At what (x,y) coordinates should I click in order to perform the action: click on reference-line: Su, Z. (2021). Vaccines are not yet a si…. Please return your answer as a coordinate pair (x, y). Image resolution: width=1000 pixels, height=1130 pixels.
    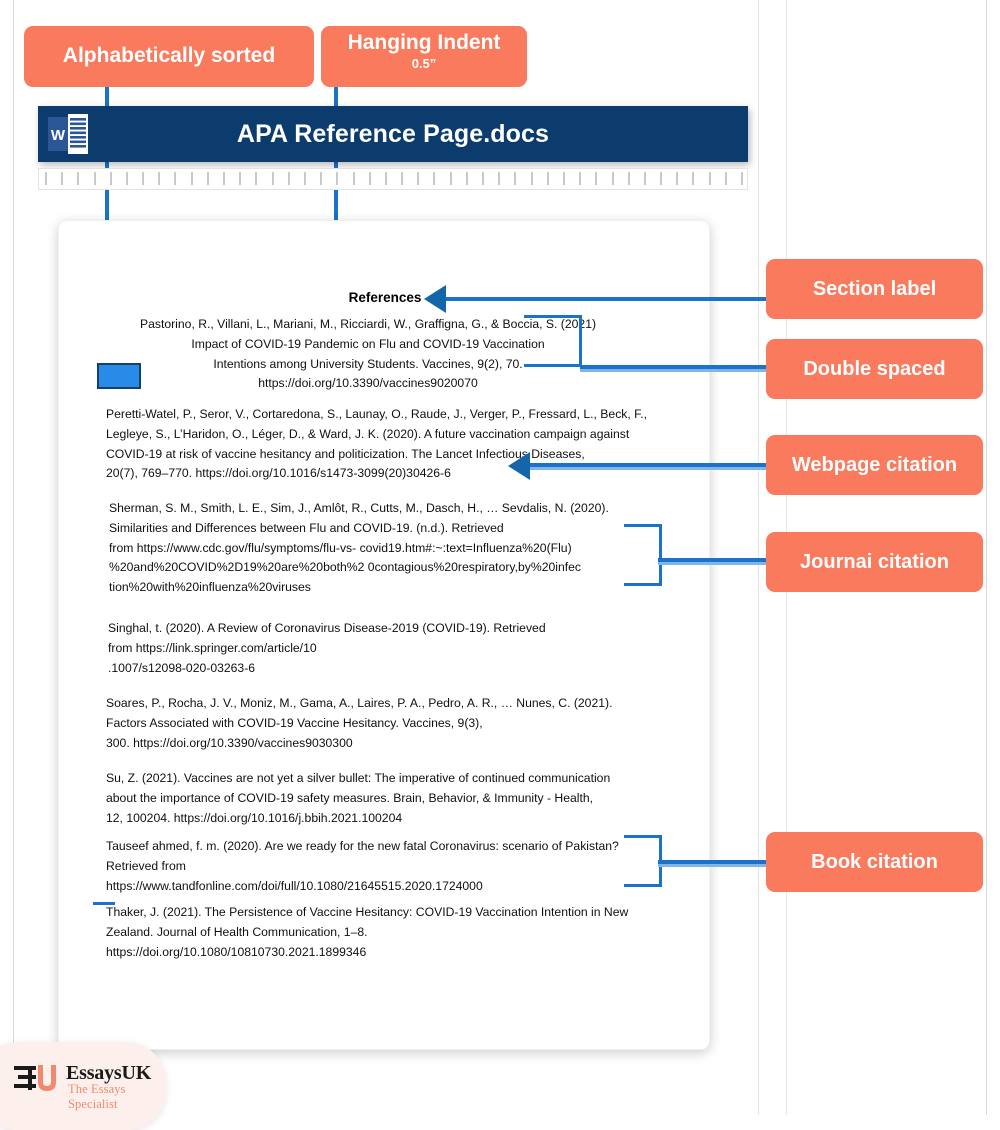
    Looking at the image, I should click on (358, 778).